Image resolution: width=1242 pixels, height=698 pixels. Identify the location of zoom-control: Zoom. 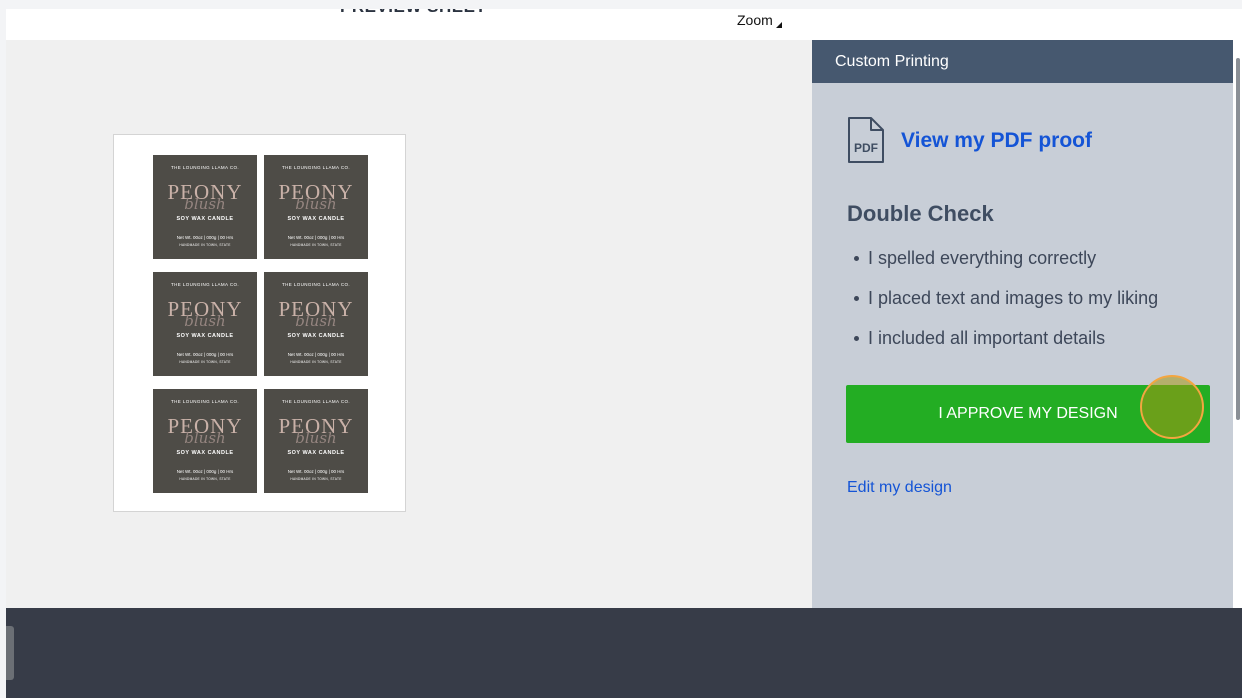
(759, 20).